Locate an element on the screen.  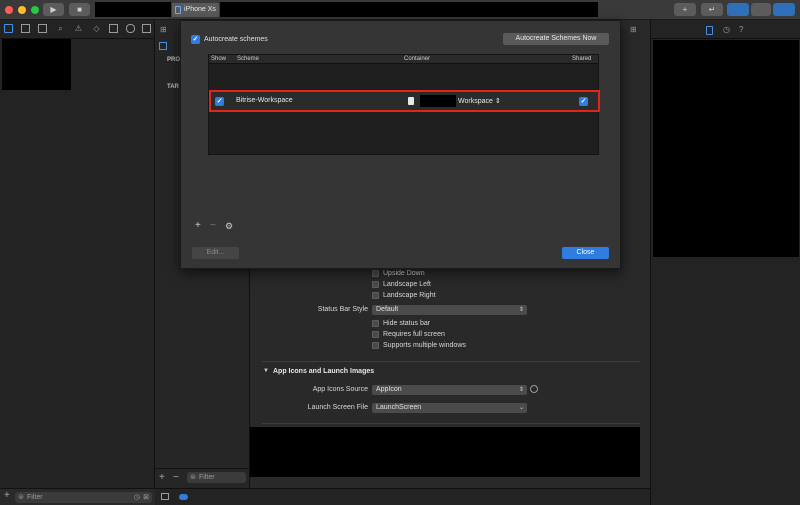
history-inspector-icon: ◷ is located at coordinates (726, 29).